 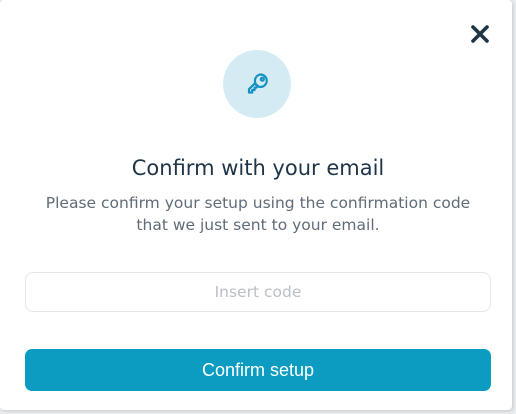 I want to click on key-icon, so click(x=257, y=83).